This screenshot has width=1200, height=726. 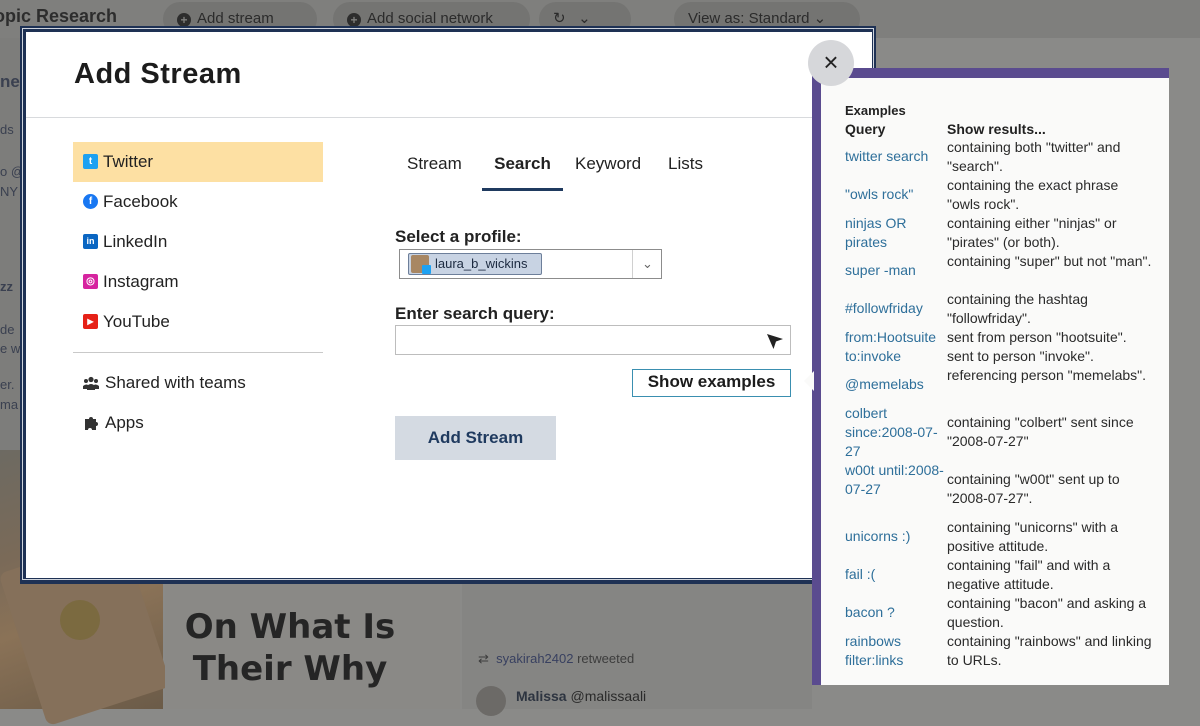 I want to click on text-snippet: NY, so click(x=9, y=191).